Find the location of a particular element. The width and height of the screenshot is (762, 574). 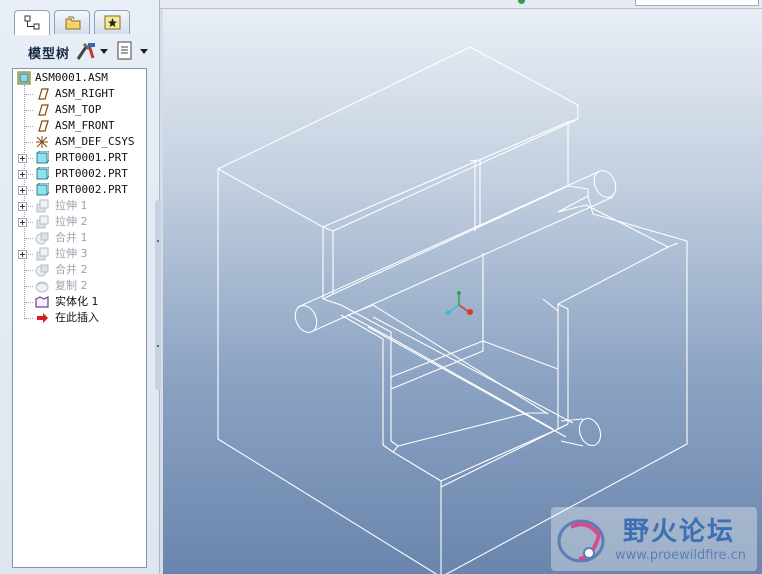

tree-item-merge: 合并 1 is located at coordinates (79, 238).